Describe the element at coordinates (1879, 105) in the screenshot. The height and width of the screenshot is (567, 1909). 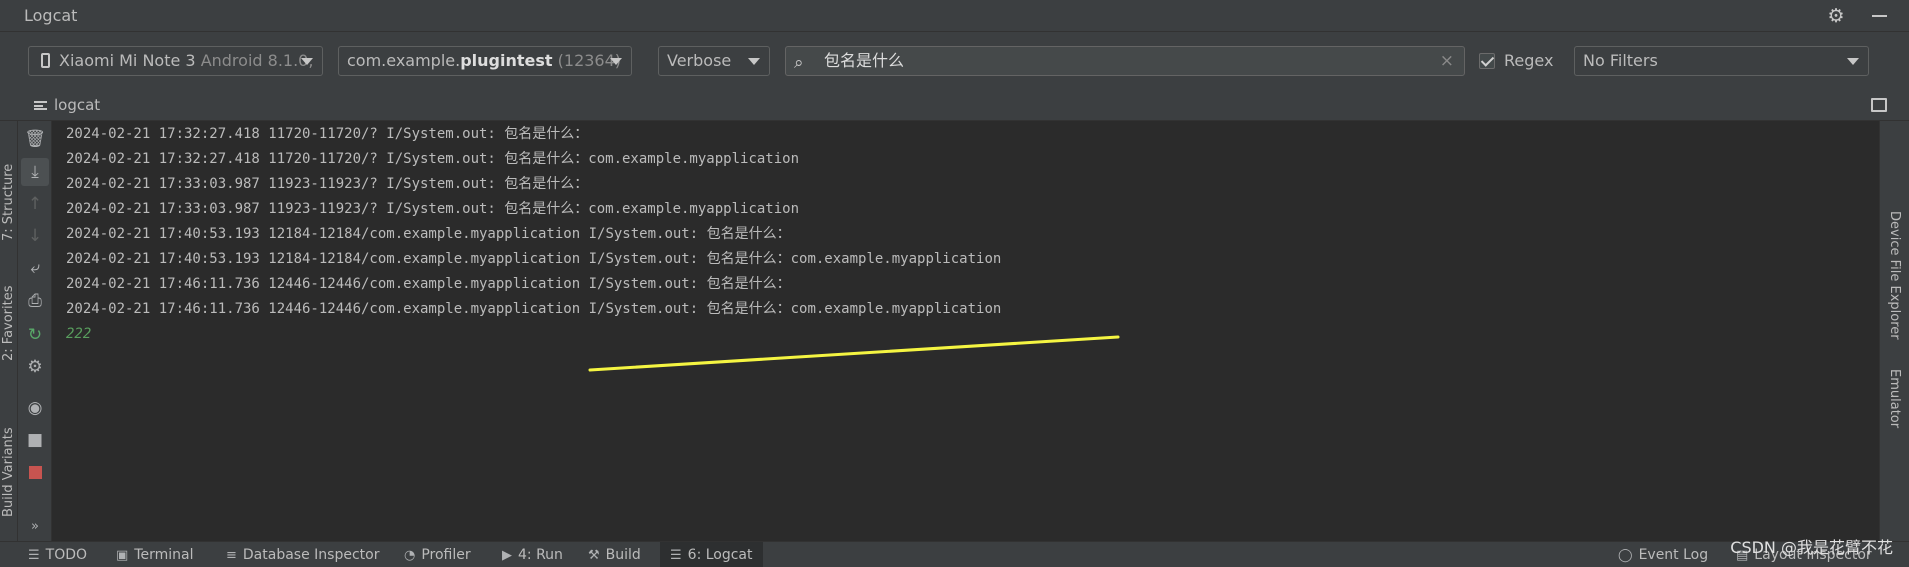
I see `layout-icon` at that location.